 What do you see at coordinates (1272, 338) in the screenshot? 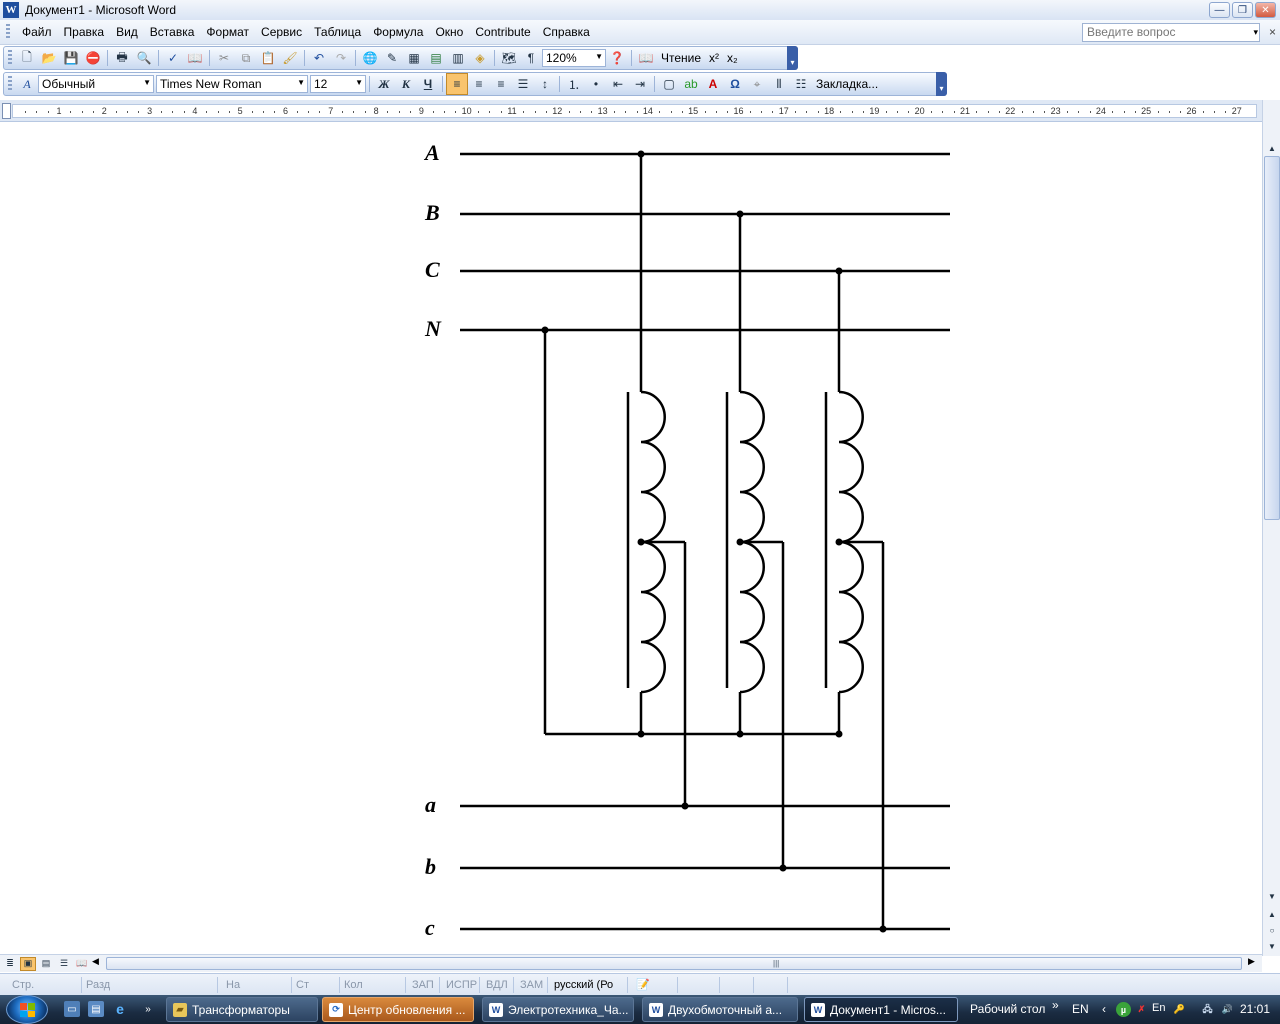
I see `vertical-scroll-thumb` at bounding box center [1272, 338].